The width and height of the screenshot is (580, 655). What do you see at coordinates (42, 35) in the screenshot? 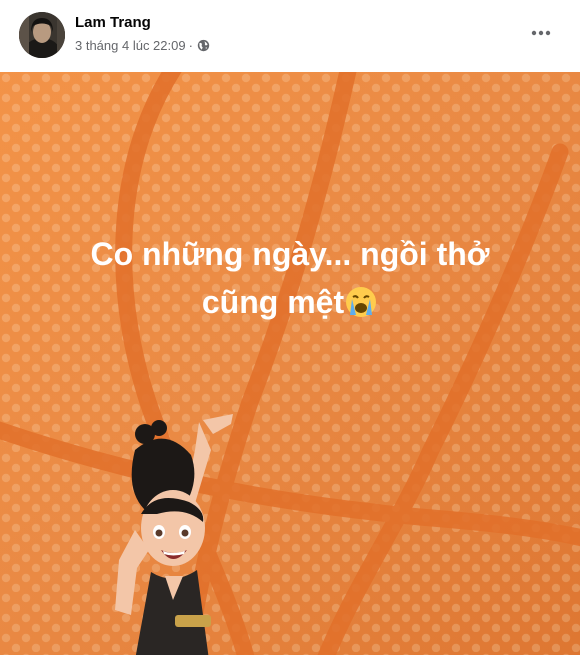
I see `author-avatar` at bounding box center [42, 35].